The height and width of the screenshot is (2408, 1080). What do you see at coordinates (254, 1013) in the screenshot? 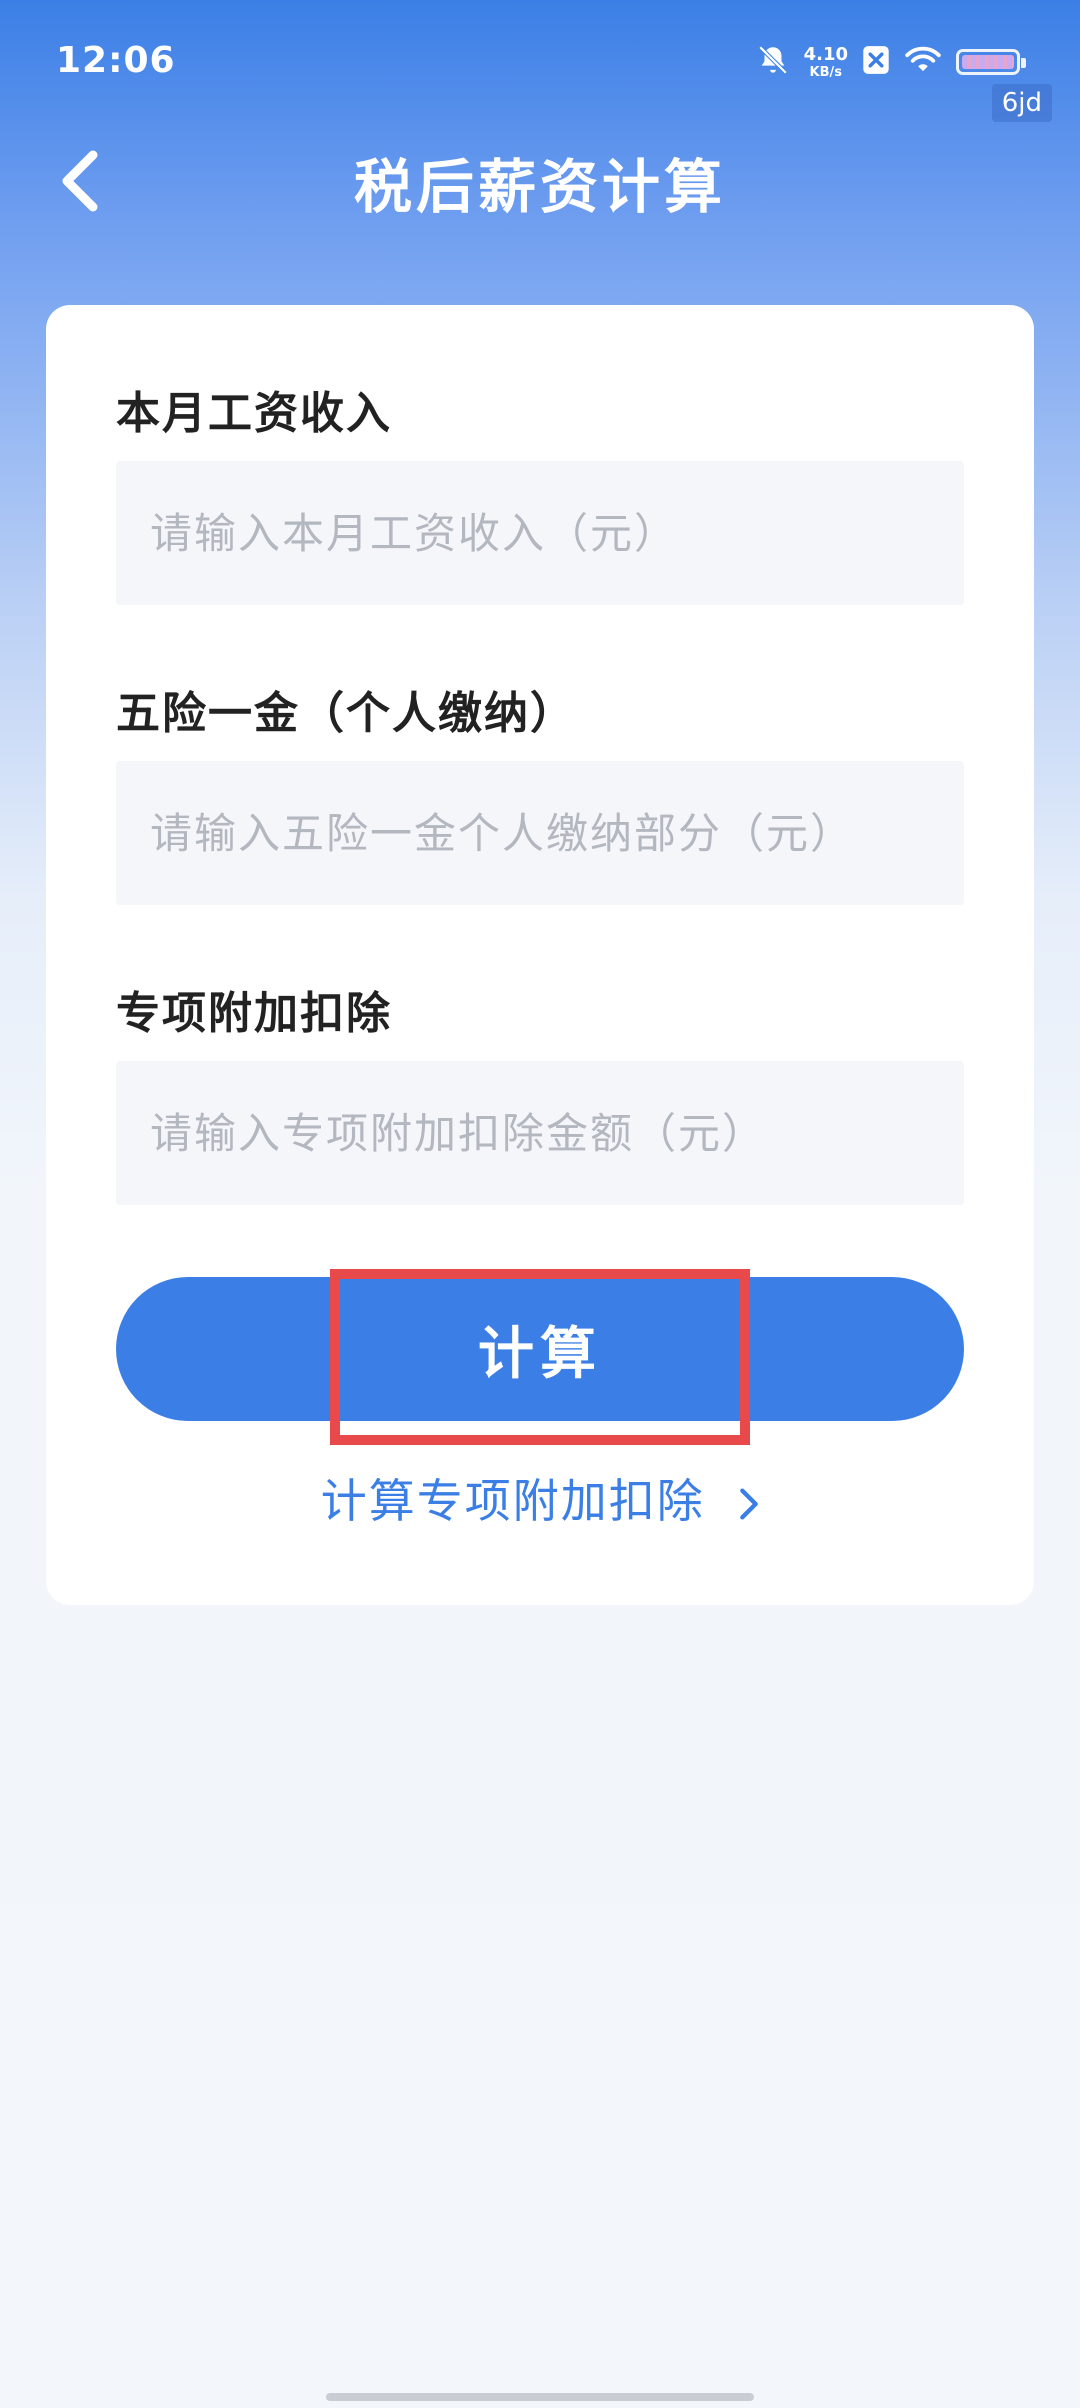
I see `deduction-label: 专项附加扣除` at bounding box center [254, 1013].